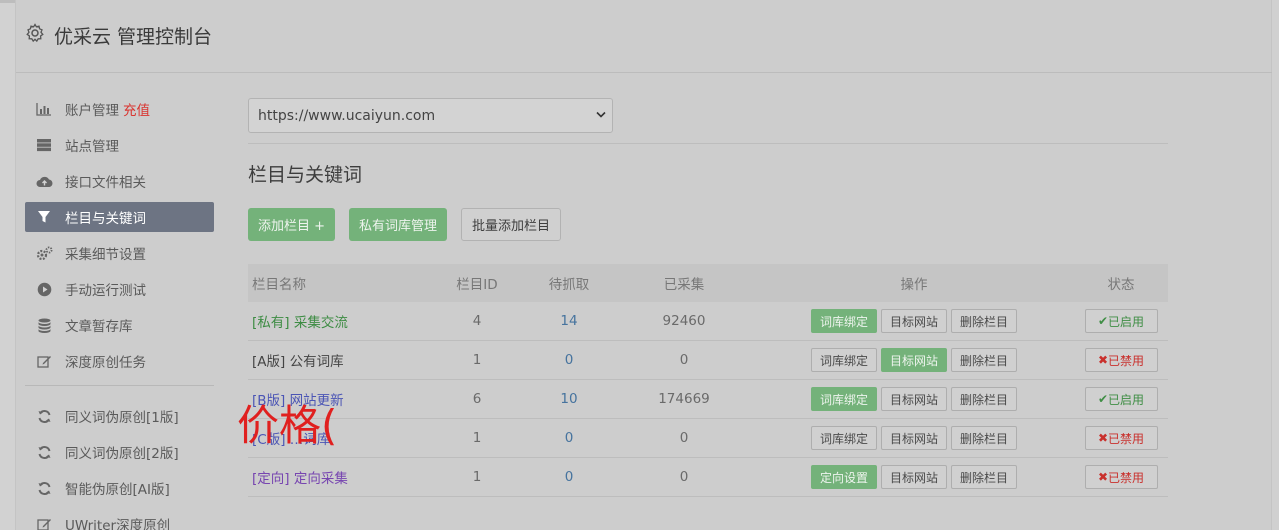  Describe the element at coordinates (44, 181) in the screenshot. I see `cloud-upload-icon` at that location.